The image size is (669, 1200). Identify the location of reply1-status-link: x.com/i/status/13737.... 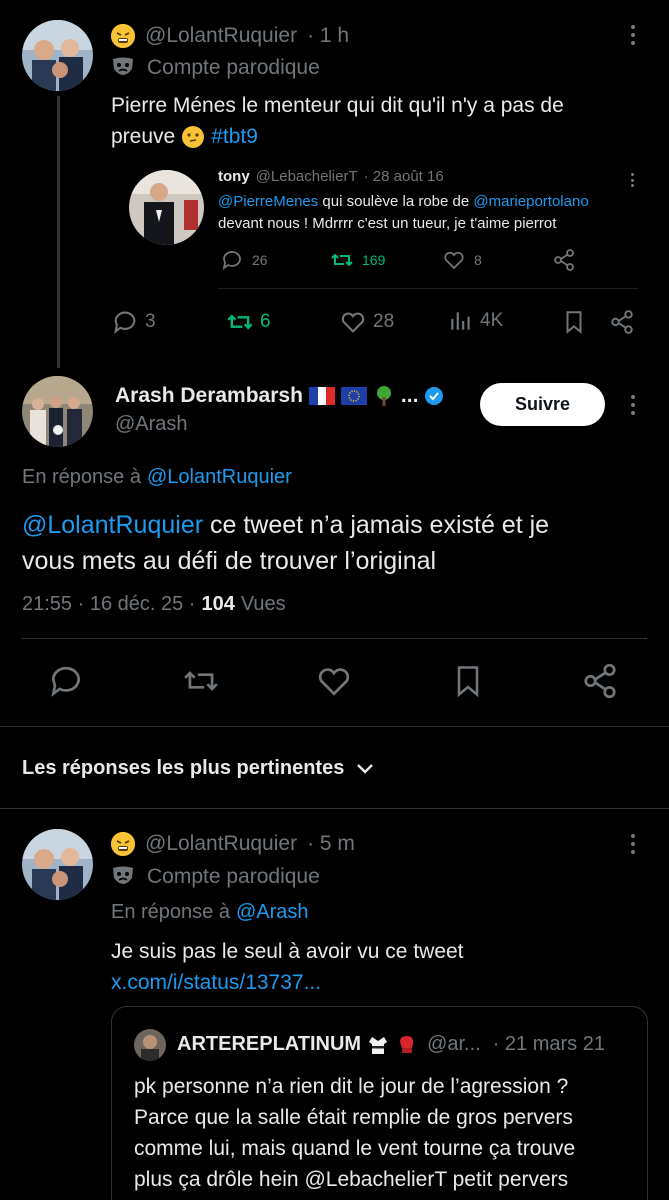
(376, 982).